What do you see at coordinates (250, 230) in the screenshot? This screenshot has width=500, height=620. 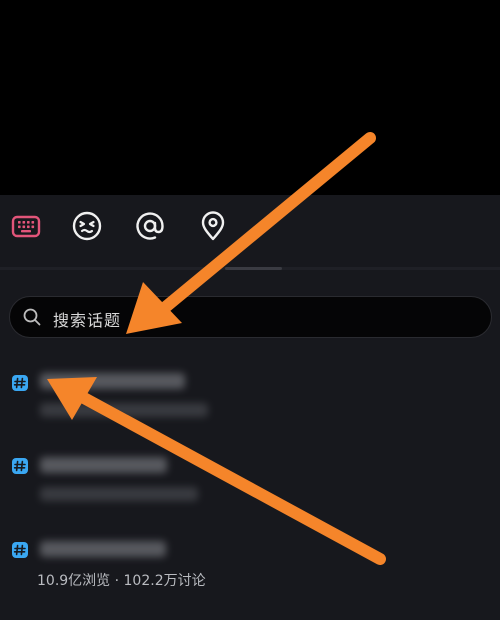 I see `input-toolbar` at bounding box center [250, 230].